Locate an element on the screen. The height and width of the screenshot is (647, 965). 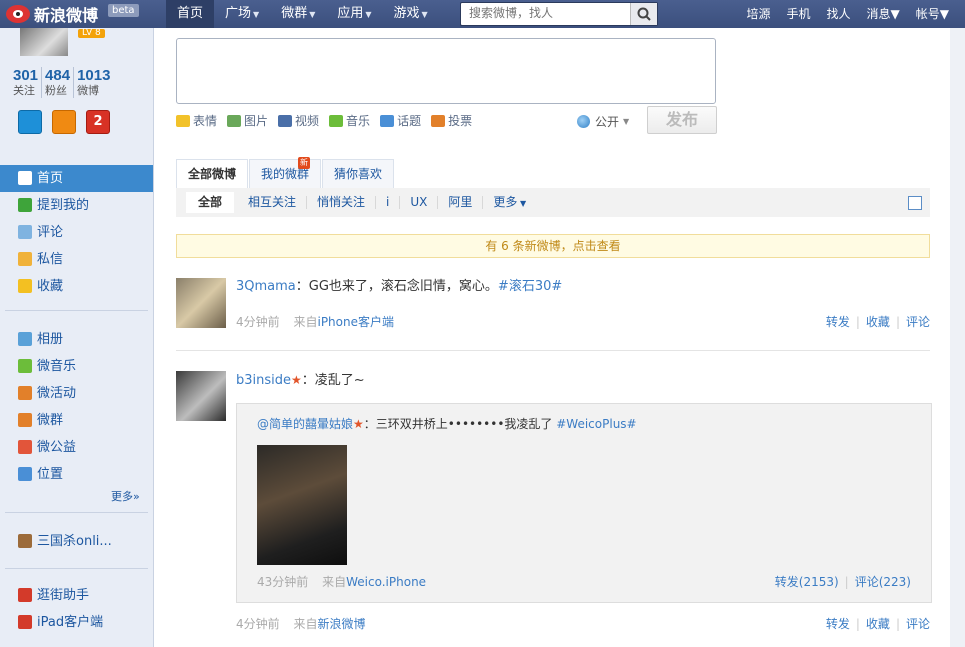
nav-item: 游戏 ▼ is located at coordinates (411, 14).